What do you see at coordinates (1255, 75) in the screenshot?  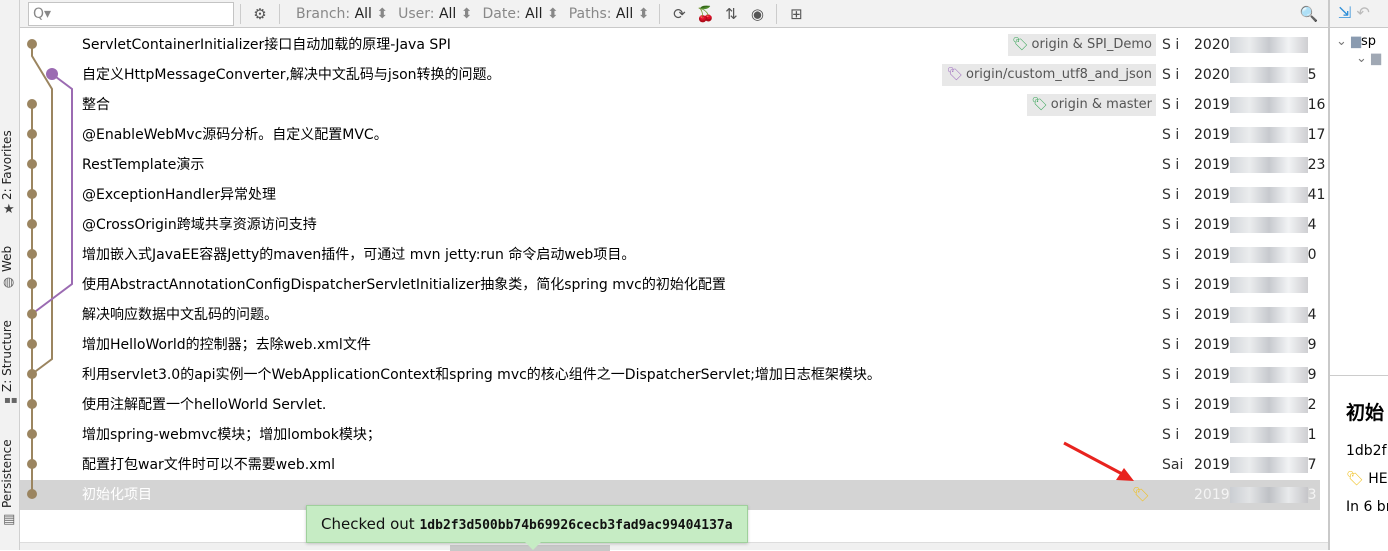 I see `commit-date: 2020 5` at bounding box center [1255, 75].